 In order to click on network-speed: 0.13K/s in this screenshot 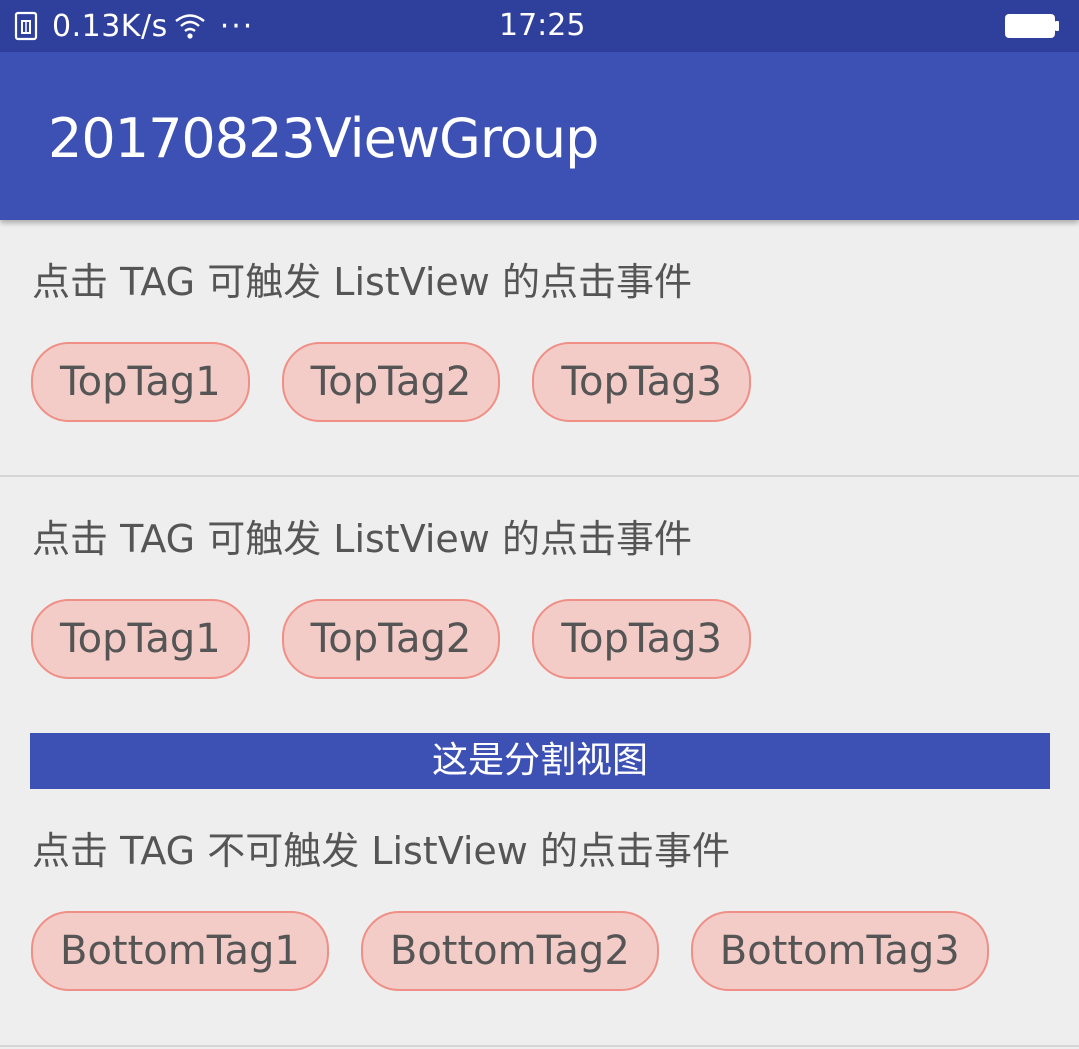, I will do `click(110, 26)`.